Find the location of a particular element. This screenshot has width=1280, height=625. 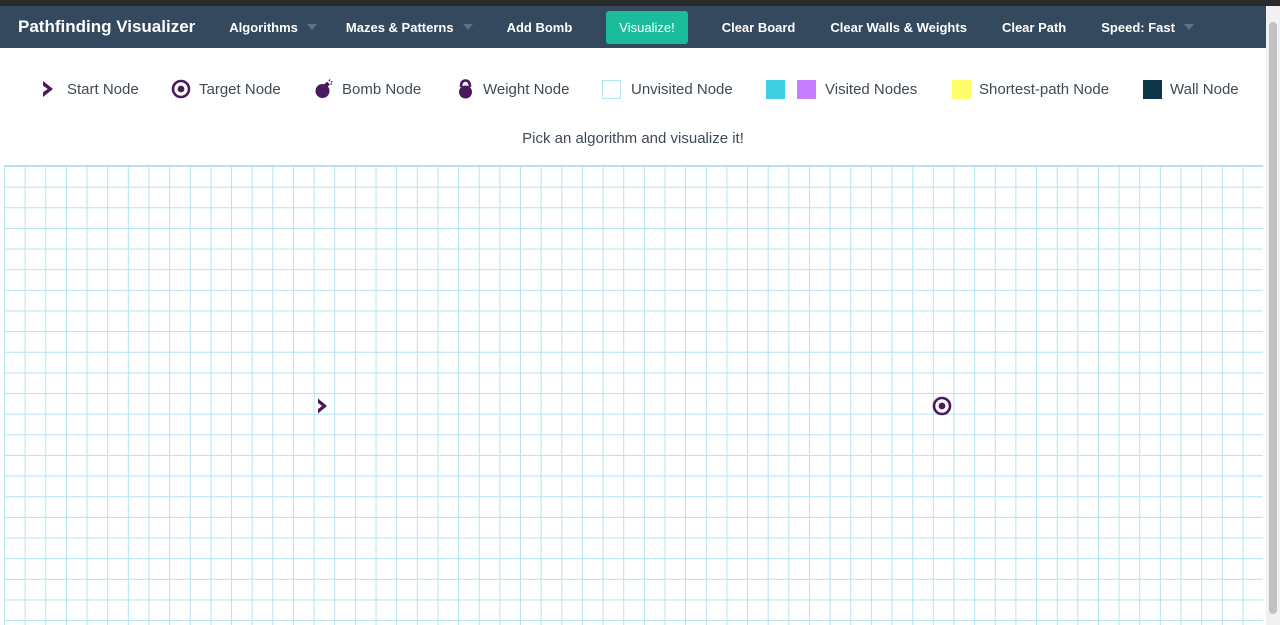

legend-target: Target Node is located at coordinates (226, 89).